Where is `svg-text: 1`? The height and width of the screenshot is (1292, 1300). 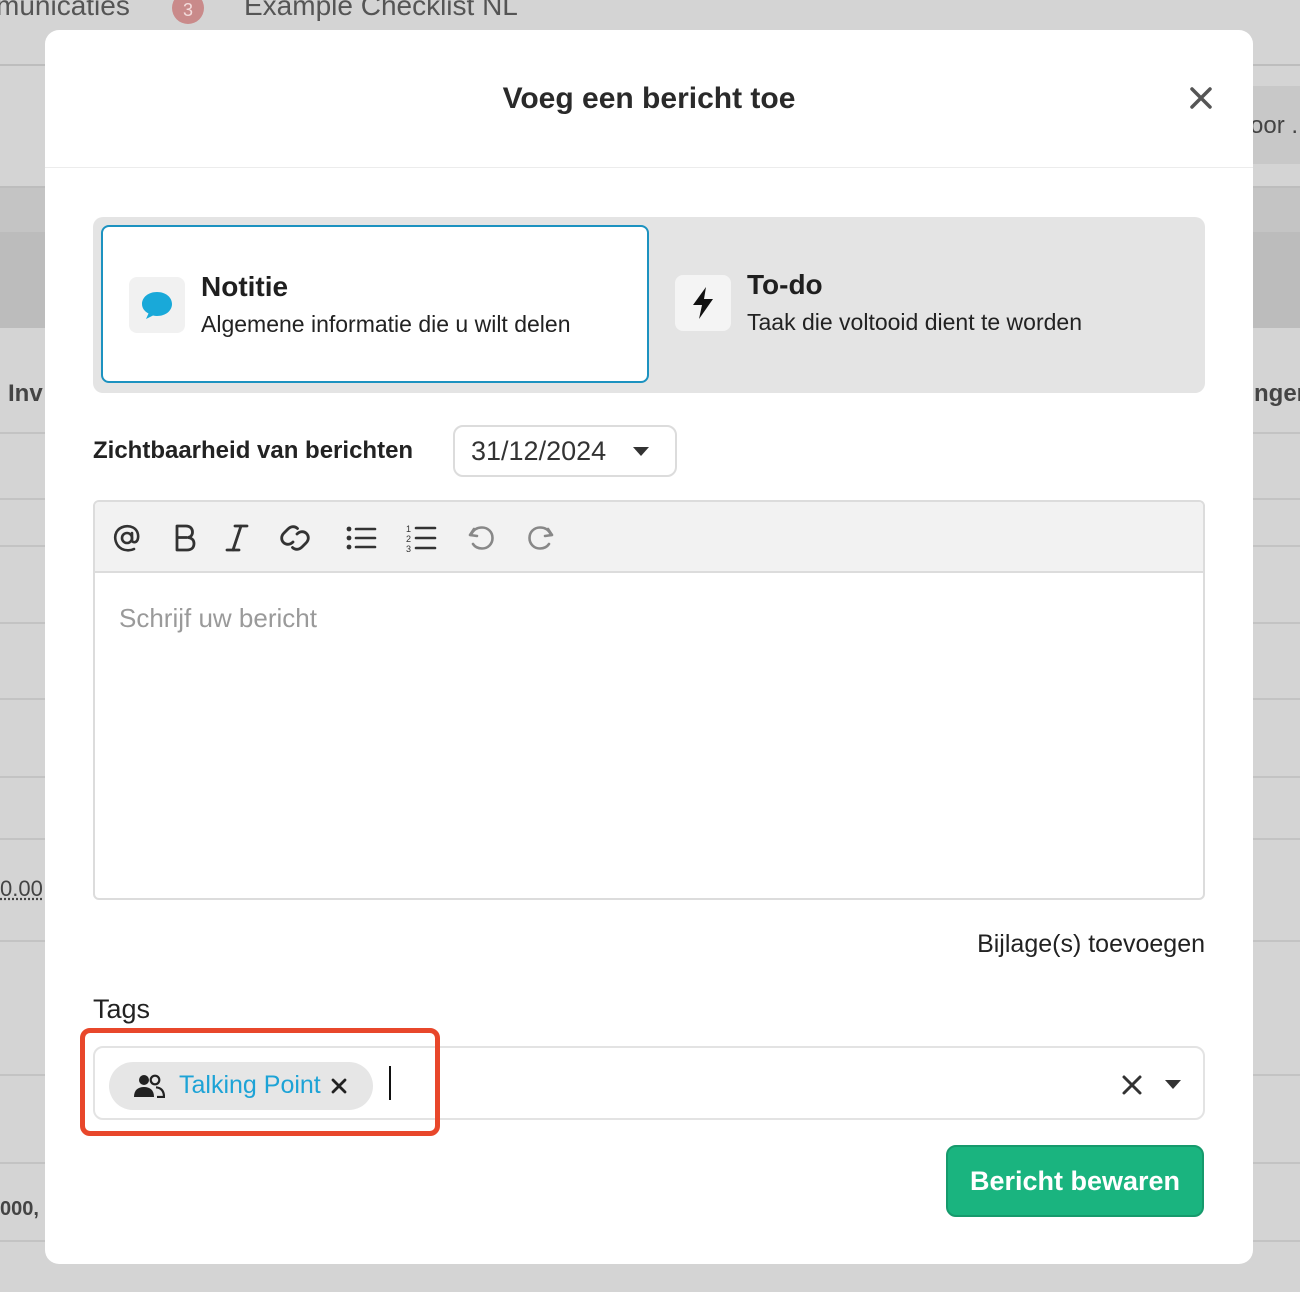
svg-text: 1 is located at coordinates (408, 529).